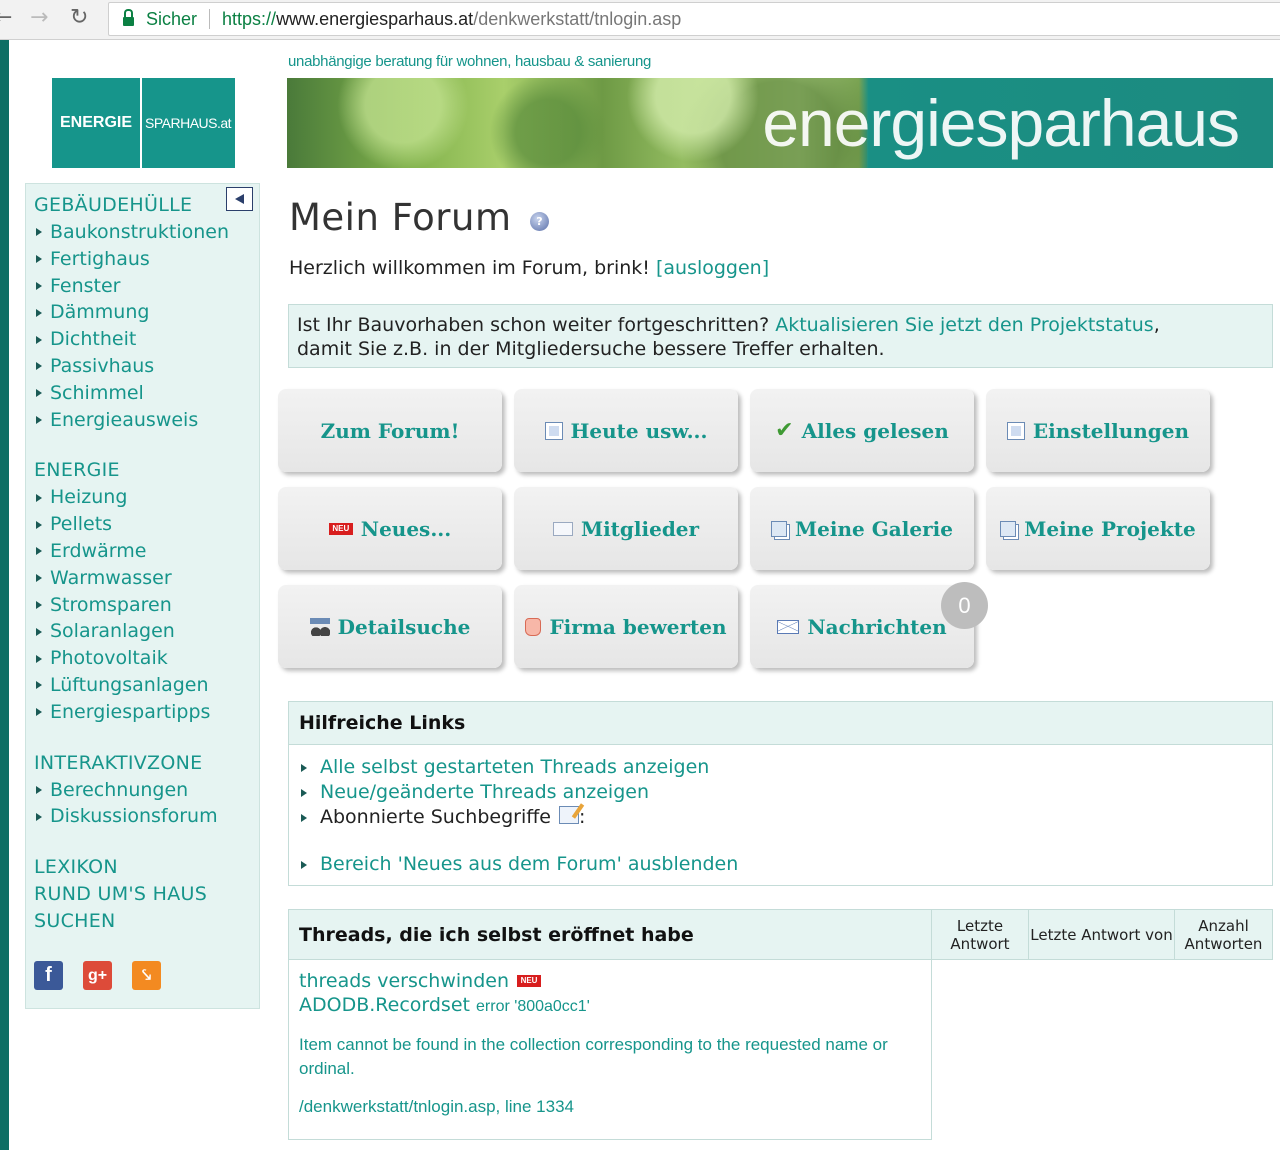 The image size is (1280, 1150). What do you see at coordinates (112, 631) in the screenshot?
I see `sidebar-item-label: Solaranlagen` at bounding box center [112, 631].